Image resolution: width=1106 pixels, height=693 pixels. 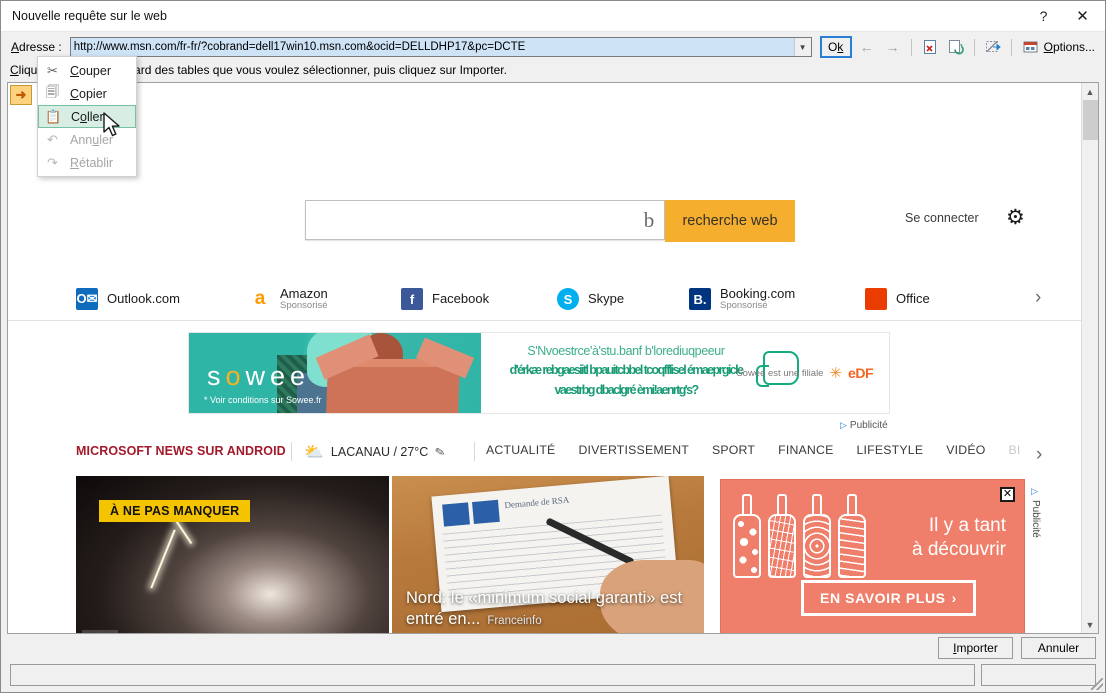 I want to click on quicklink-label: Skype, so click(x=606, y=299).